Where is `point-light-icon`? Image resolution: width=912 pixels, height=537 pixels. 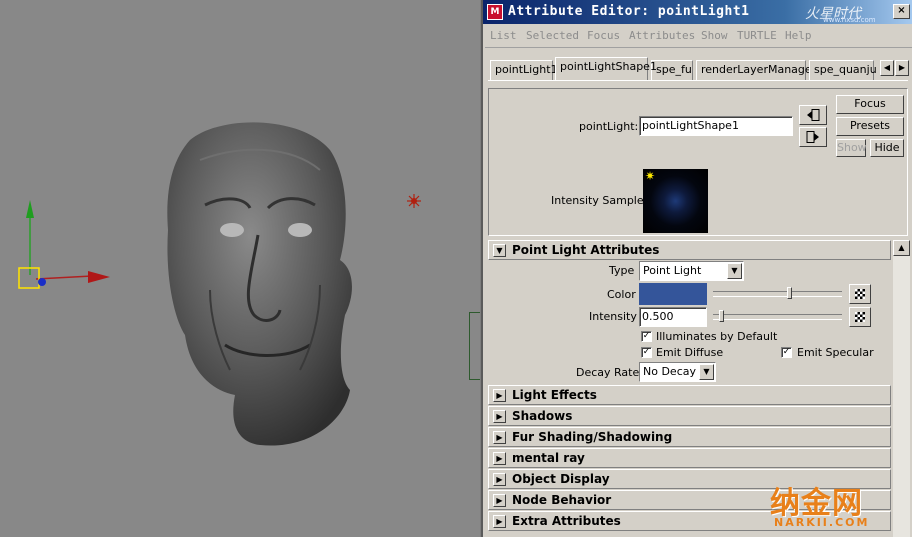 point-light-icon is located at coordinates (414, 201).